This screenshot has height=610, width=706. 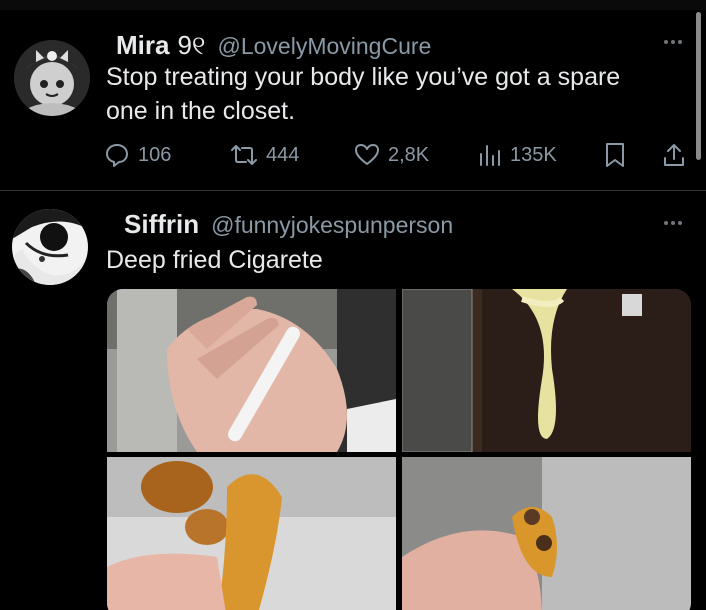 I want to click on avatar-siffrin, so click(x=50, y=247).